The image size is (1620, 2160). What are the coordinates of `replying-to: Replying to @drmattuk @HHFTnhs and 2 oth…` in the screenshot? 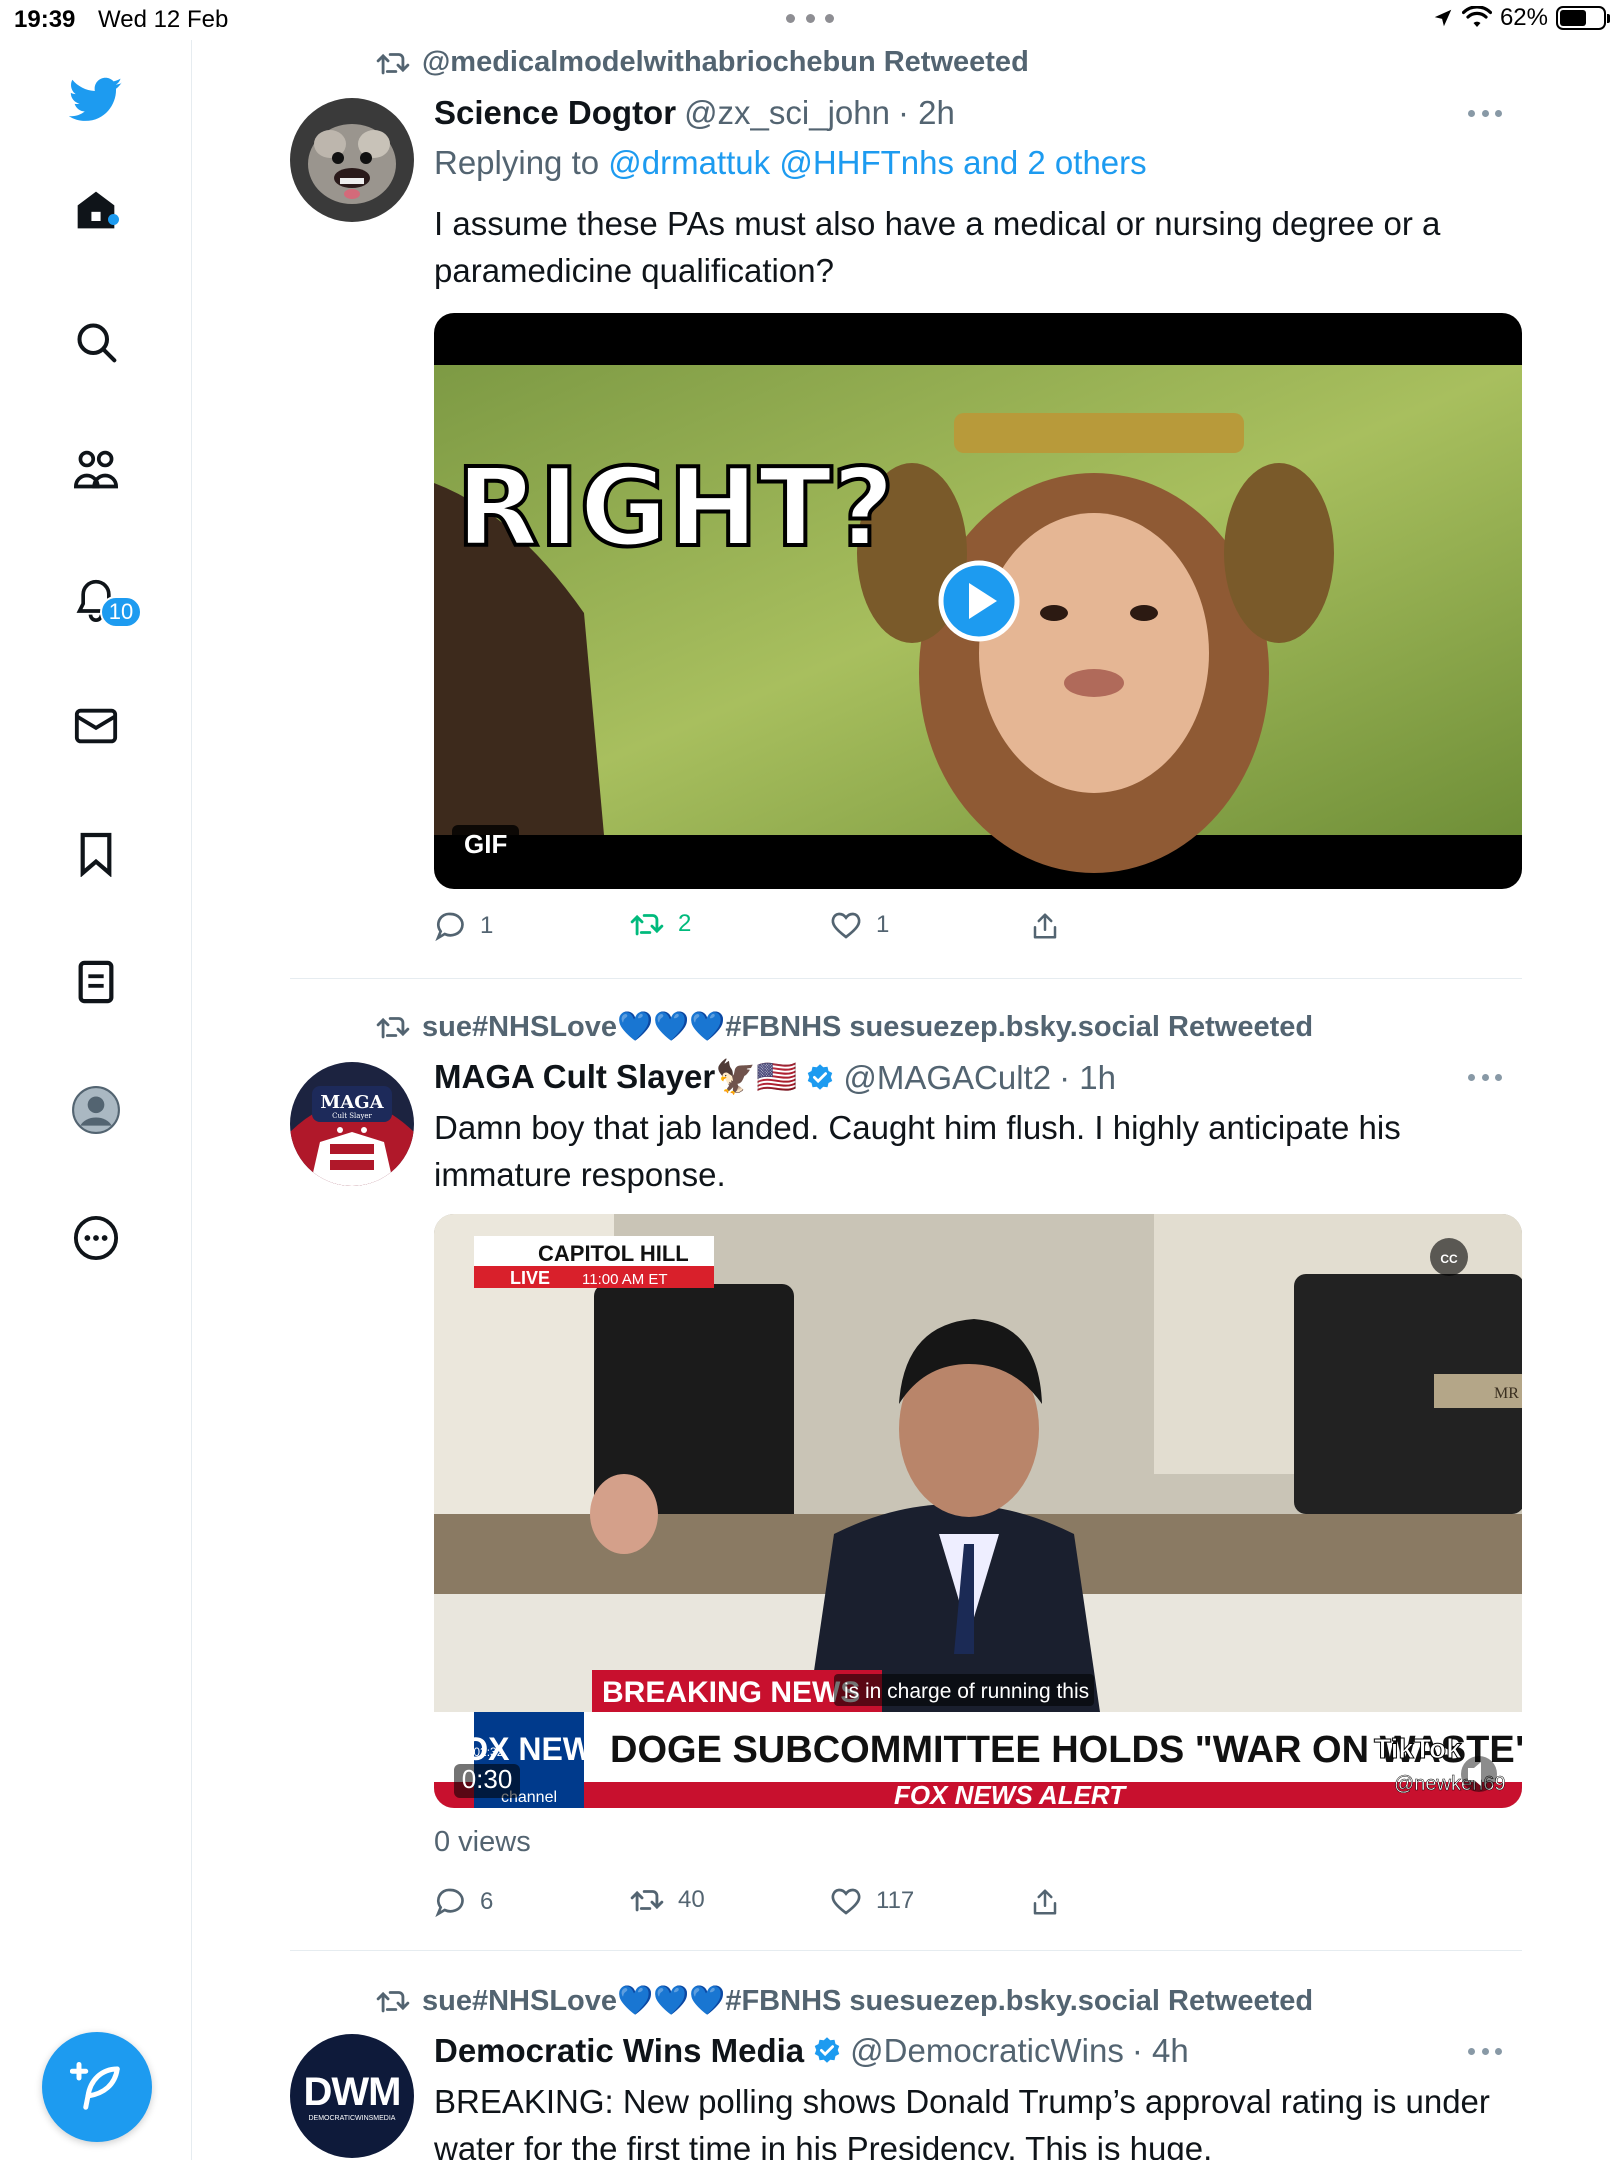 It's located at (790, 163).